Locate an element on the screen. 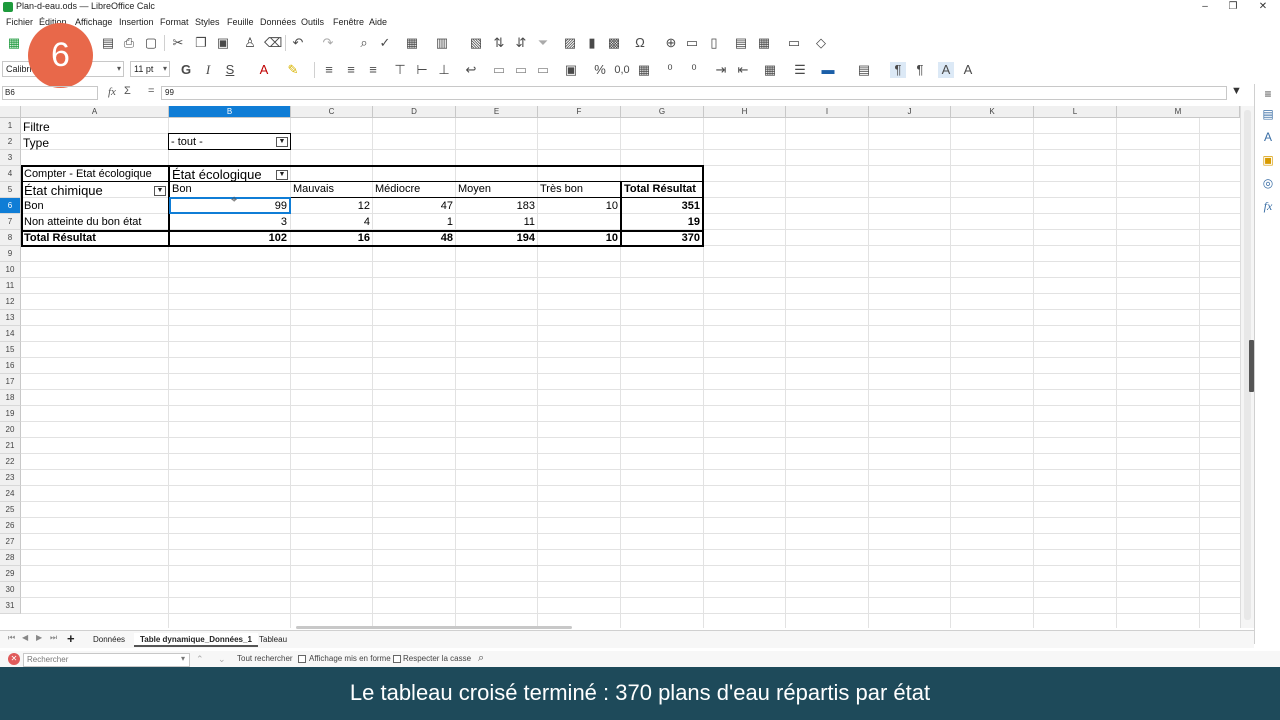 The width and height of the screenshot is (1280, 720). column-header-g: G is located at coordinates (662, 112).